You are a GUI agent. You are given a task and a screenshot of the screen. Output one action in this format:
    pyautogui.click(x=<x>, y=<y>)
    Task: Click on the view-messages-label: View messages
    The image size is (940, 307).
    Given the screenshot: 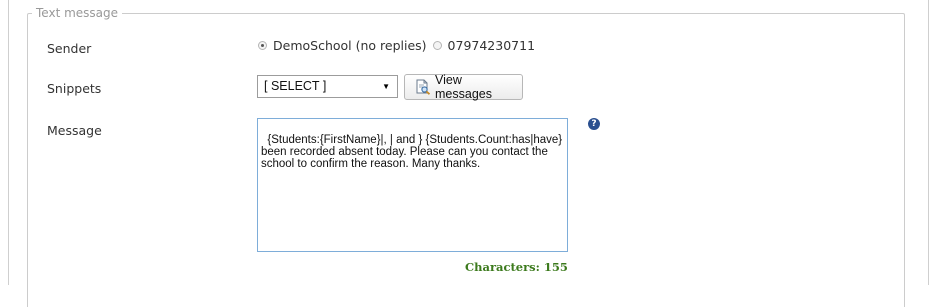 What is the action you would take?
    pyautogui.click(x=463, y=87)
    